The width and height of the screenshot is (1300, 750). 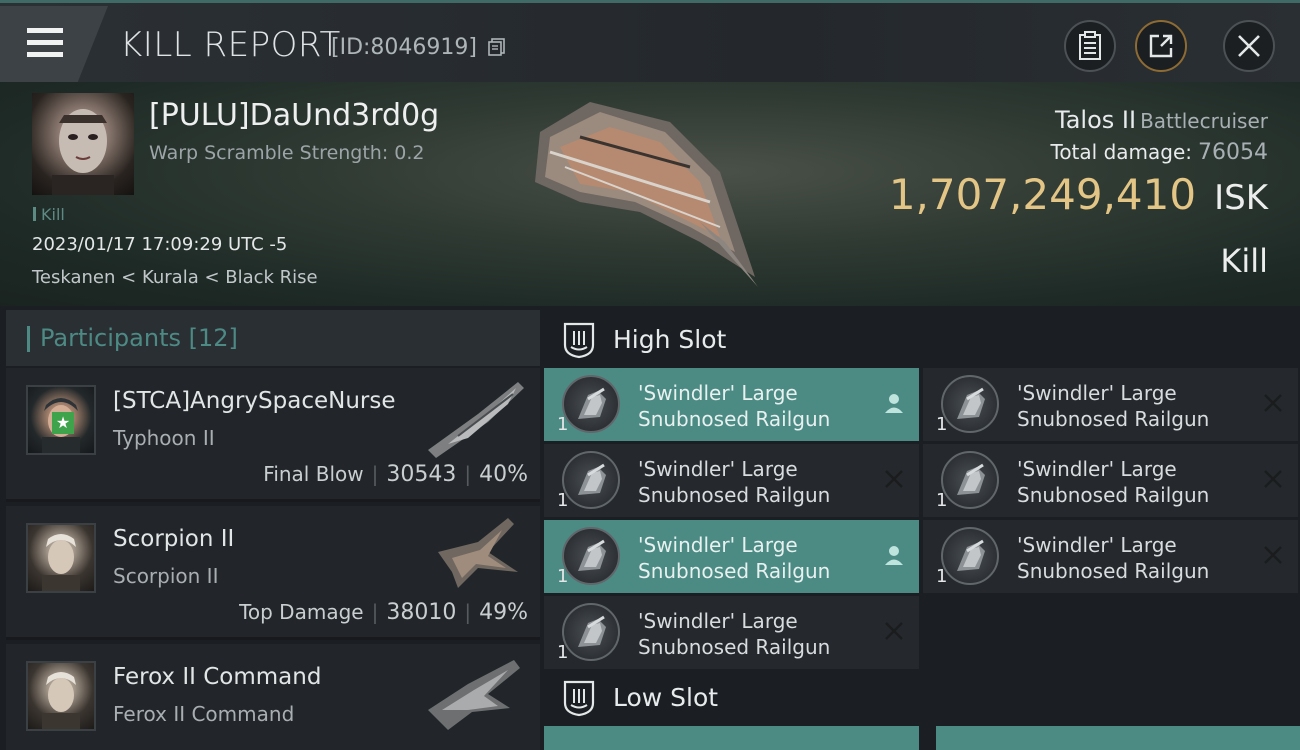 I want to click on low-slot-title: Low Slot, so click(x=666, y=697).